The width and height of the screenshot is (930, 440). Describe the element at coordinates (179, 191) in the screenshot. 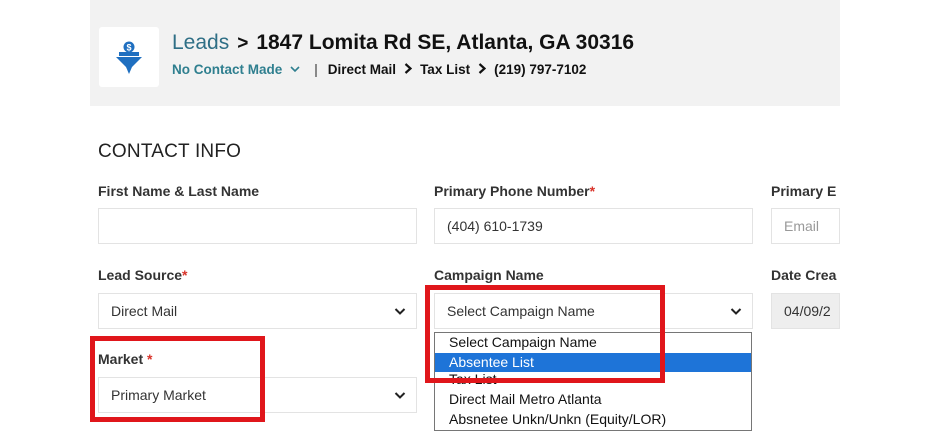

I see `name-label: First Name & Last Name` at that location.